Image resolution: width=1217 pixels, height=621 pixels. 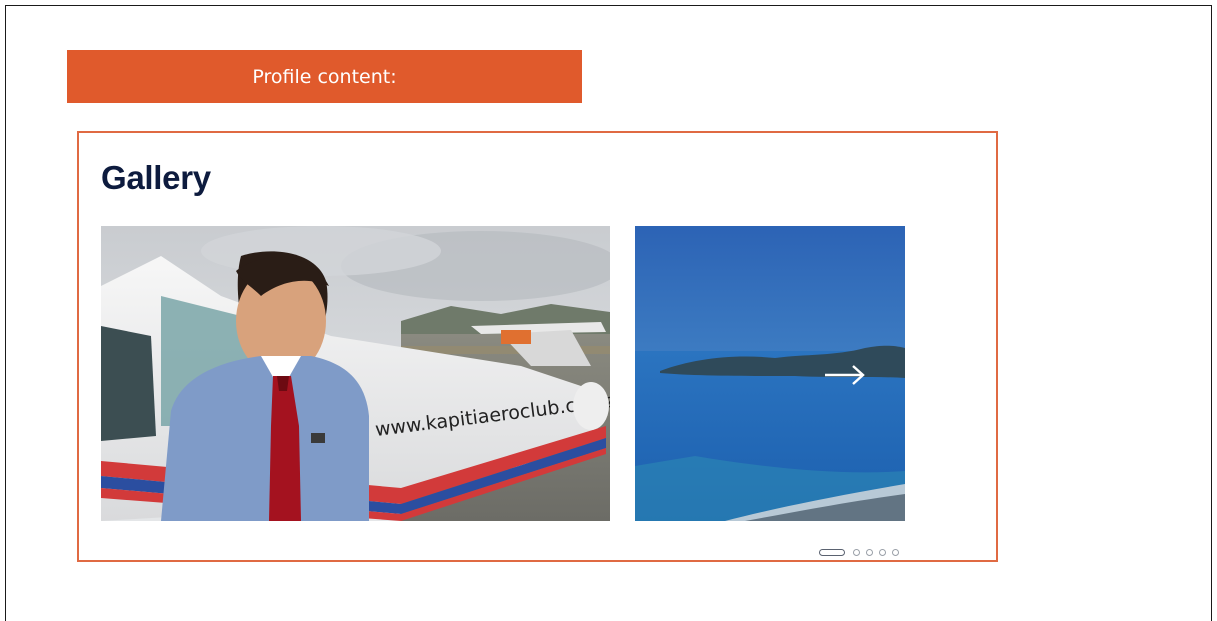 I want to click on gallery-next-button, so click(x=844, y=375).